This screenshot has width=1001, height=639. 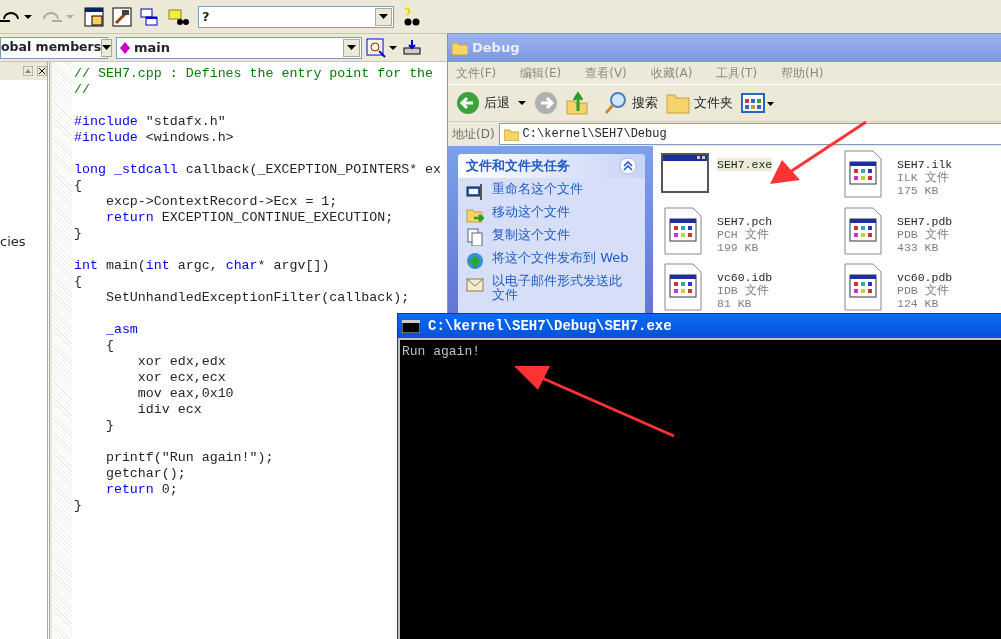 I want to click on output-icon, so click(x=122, y=16).